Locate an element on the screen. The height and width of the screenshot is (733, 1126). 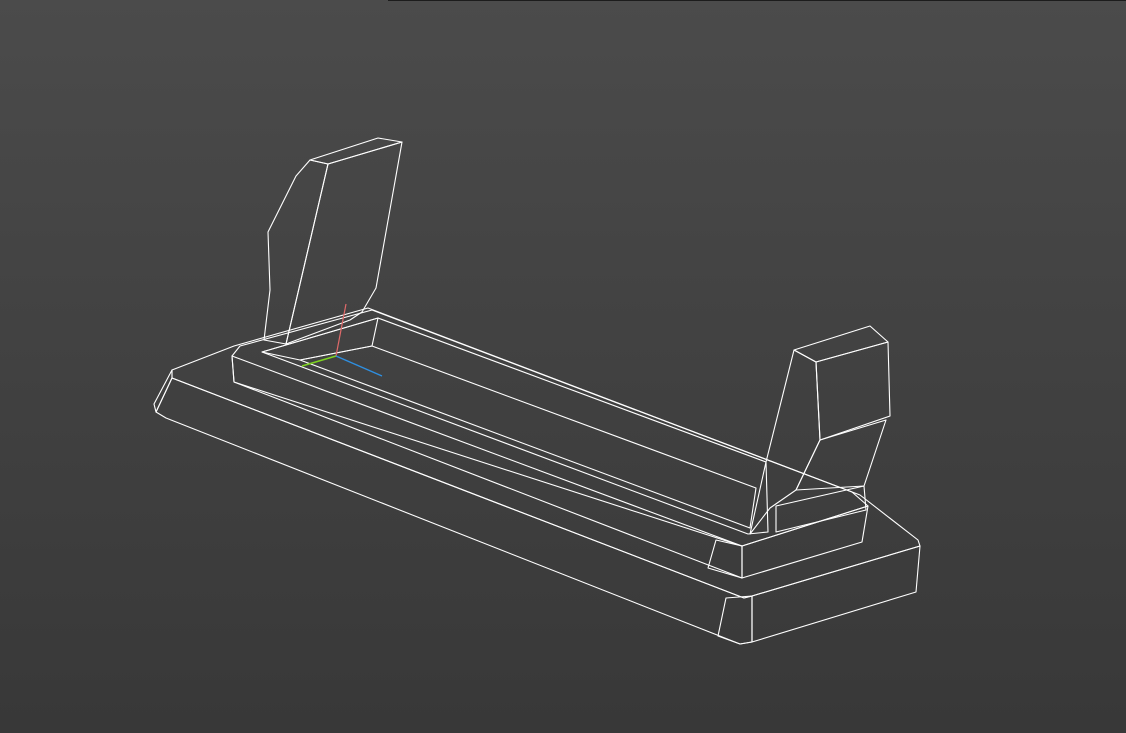
step-corner-bevel is located at coordinates (725, 559).